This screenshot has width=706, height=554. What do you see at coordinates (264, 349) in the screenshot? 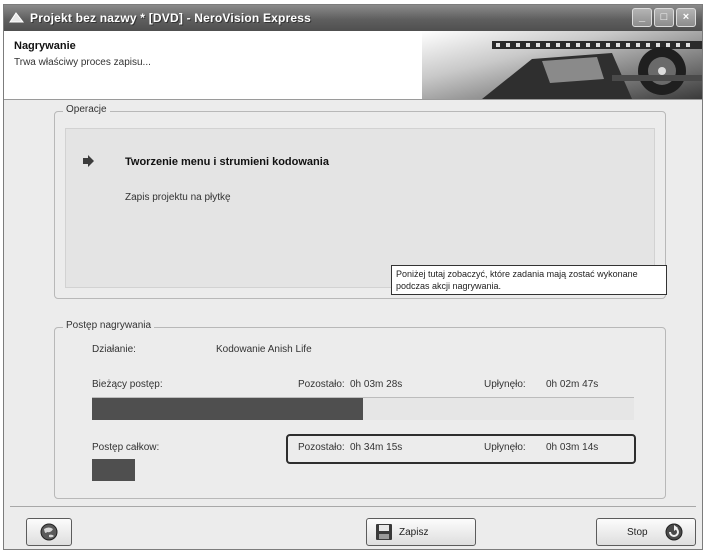
I see `action-value: Kodowanie Anish Life` at bounding box center [264, 349].